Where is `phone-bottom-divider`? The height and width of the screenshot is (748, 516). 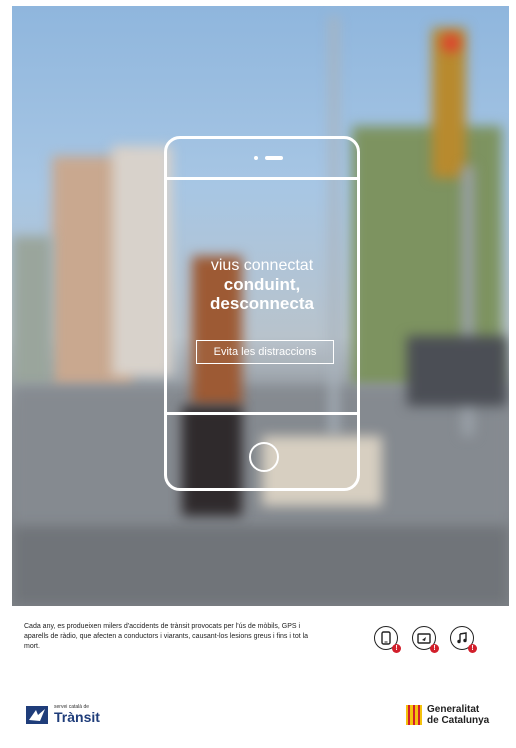 phone-bottom-divider is located at coordinates (262, 413).